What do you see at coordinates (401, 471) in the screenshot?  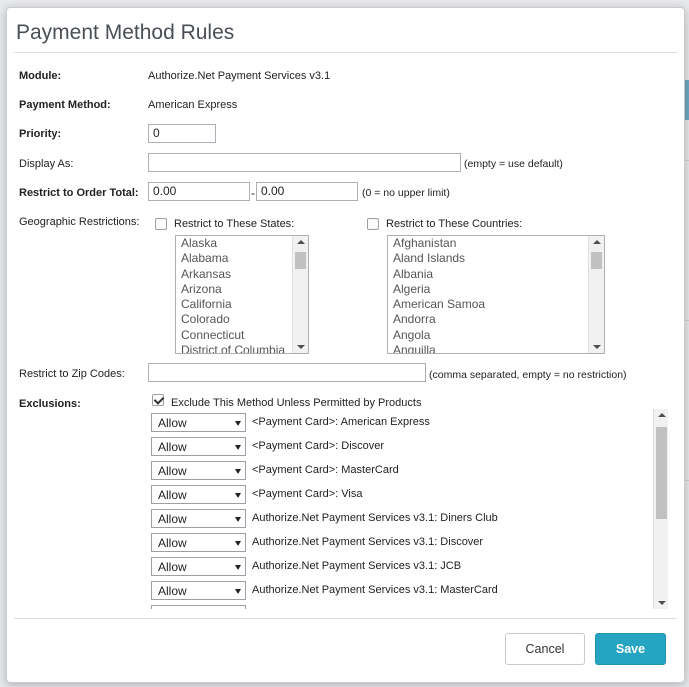 I see `exclusion-row: Allow <Payment Card>: MasterCard` at bounding box center [401, 471].